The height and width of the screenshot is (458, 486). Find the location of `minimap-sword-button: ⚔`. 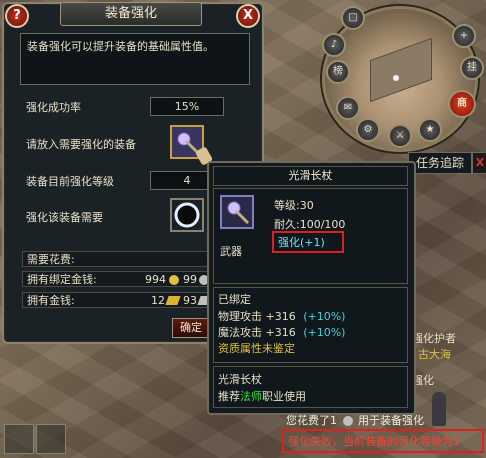

minimap-sword-button: ⚔ is located at coordinates (400, 136).